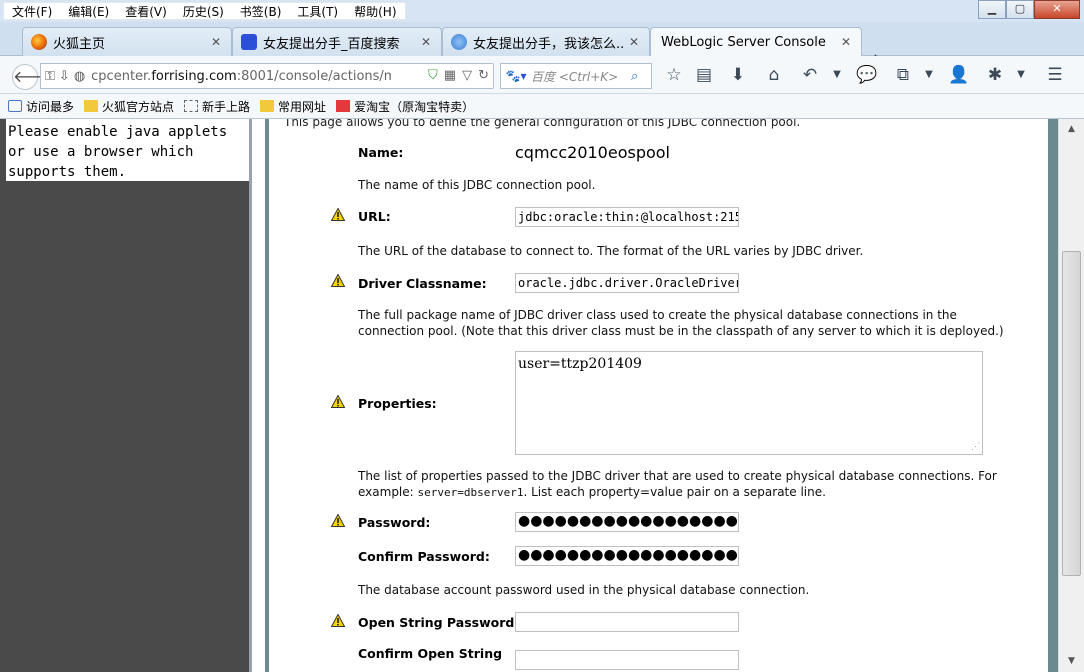  What do you see at coordinates (581, 76) in the screenshot?
I see `search-input: 百度 <Ctrl+K>` at bounding box center [581, 76].